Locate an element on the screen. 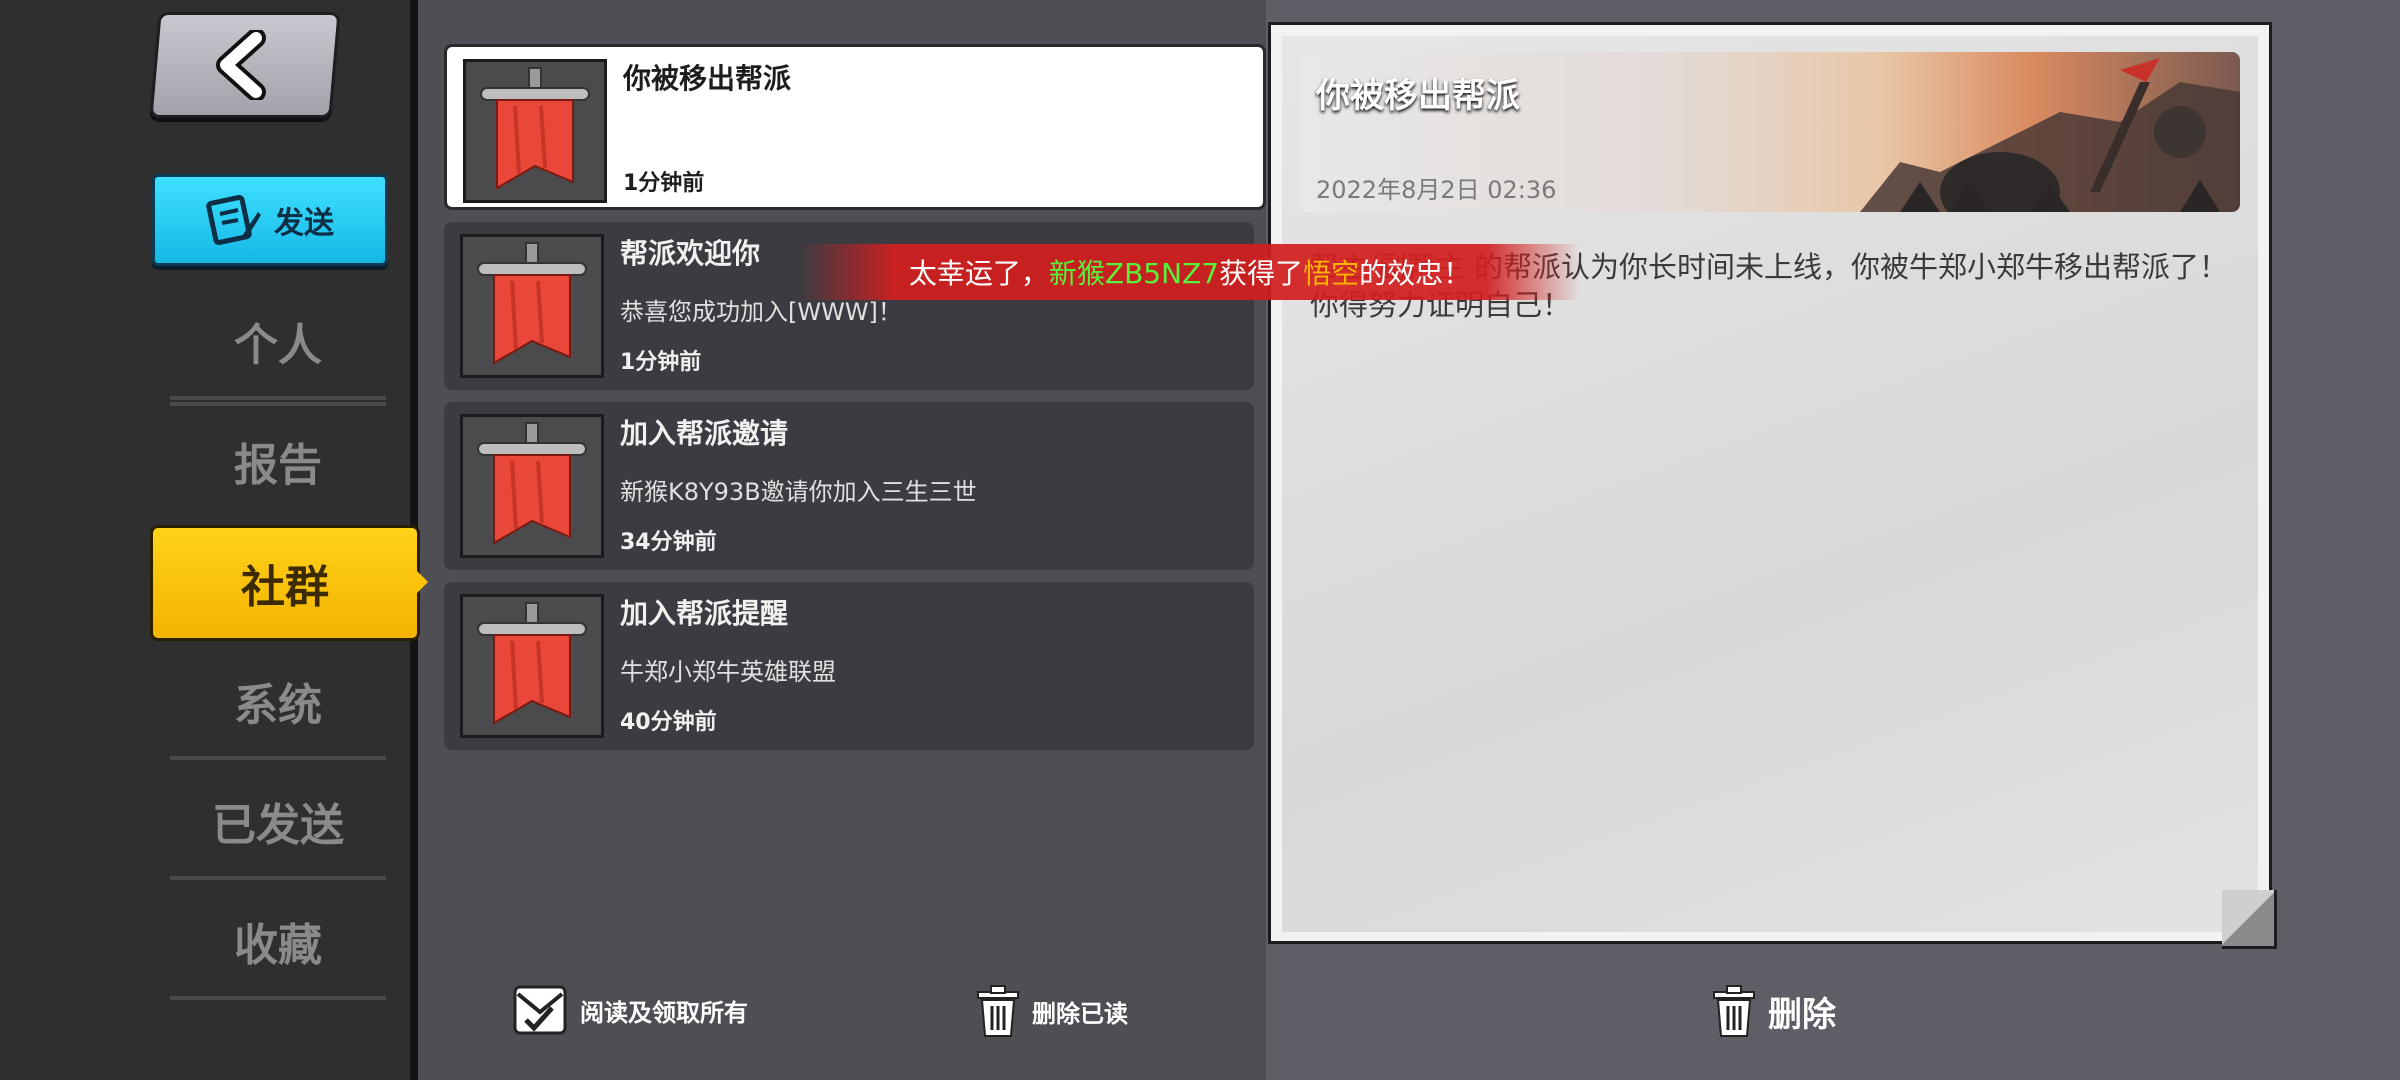 The image size is (2400, 1080). mail-title: 加入帮派提醒 is located at coordinates (704, 613).